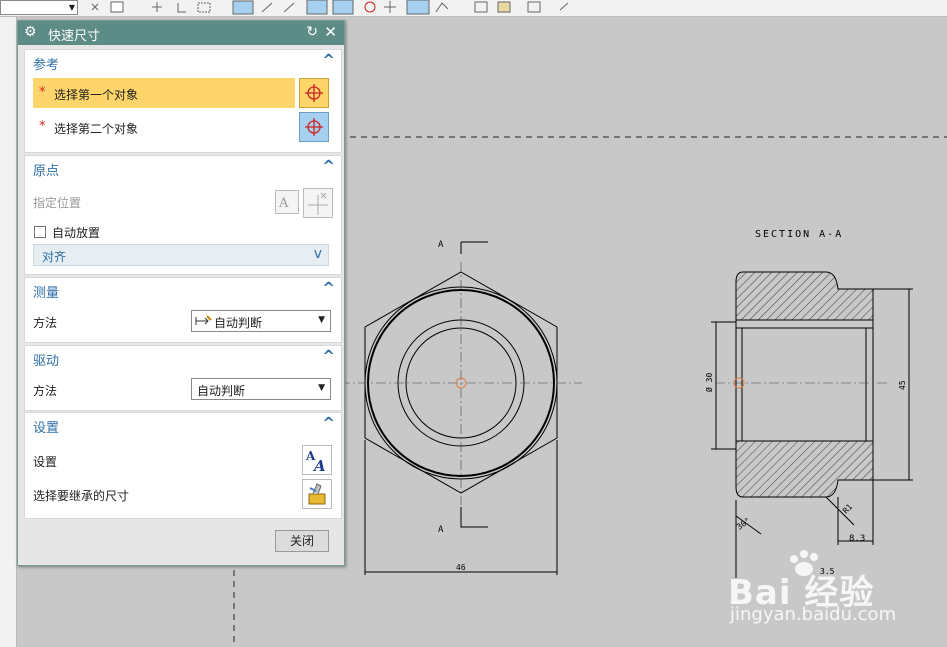  I want to click on drive-method-label: 方法, so click(45, 391).